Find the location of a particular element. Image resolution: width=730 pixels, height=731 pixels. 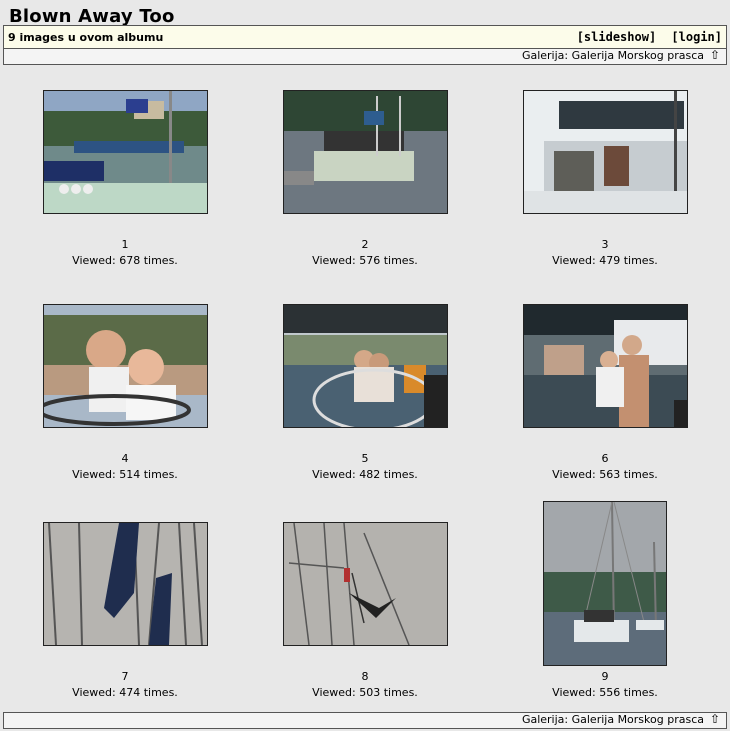

view-count: Viewed: 479 times. is located at coordinates (605, 260).